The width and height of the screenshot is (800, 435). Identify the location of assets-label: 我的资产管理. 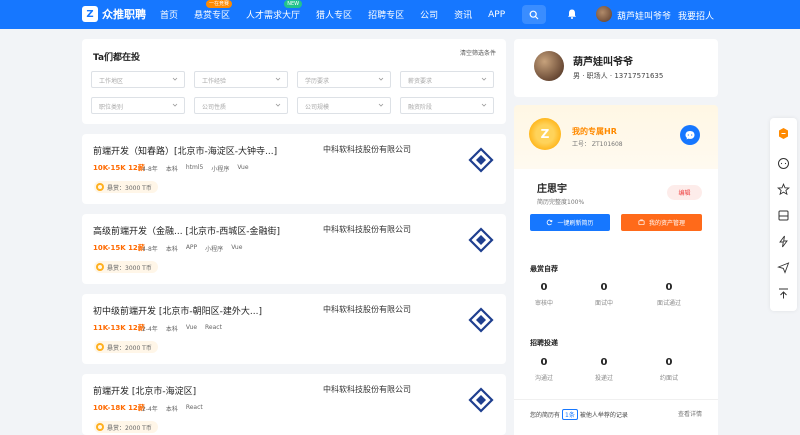
(666, 223).